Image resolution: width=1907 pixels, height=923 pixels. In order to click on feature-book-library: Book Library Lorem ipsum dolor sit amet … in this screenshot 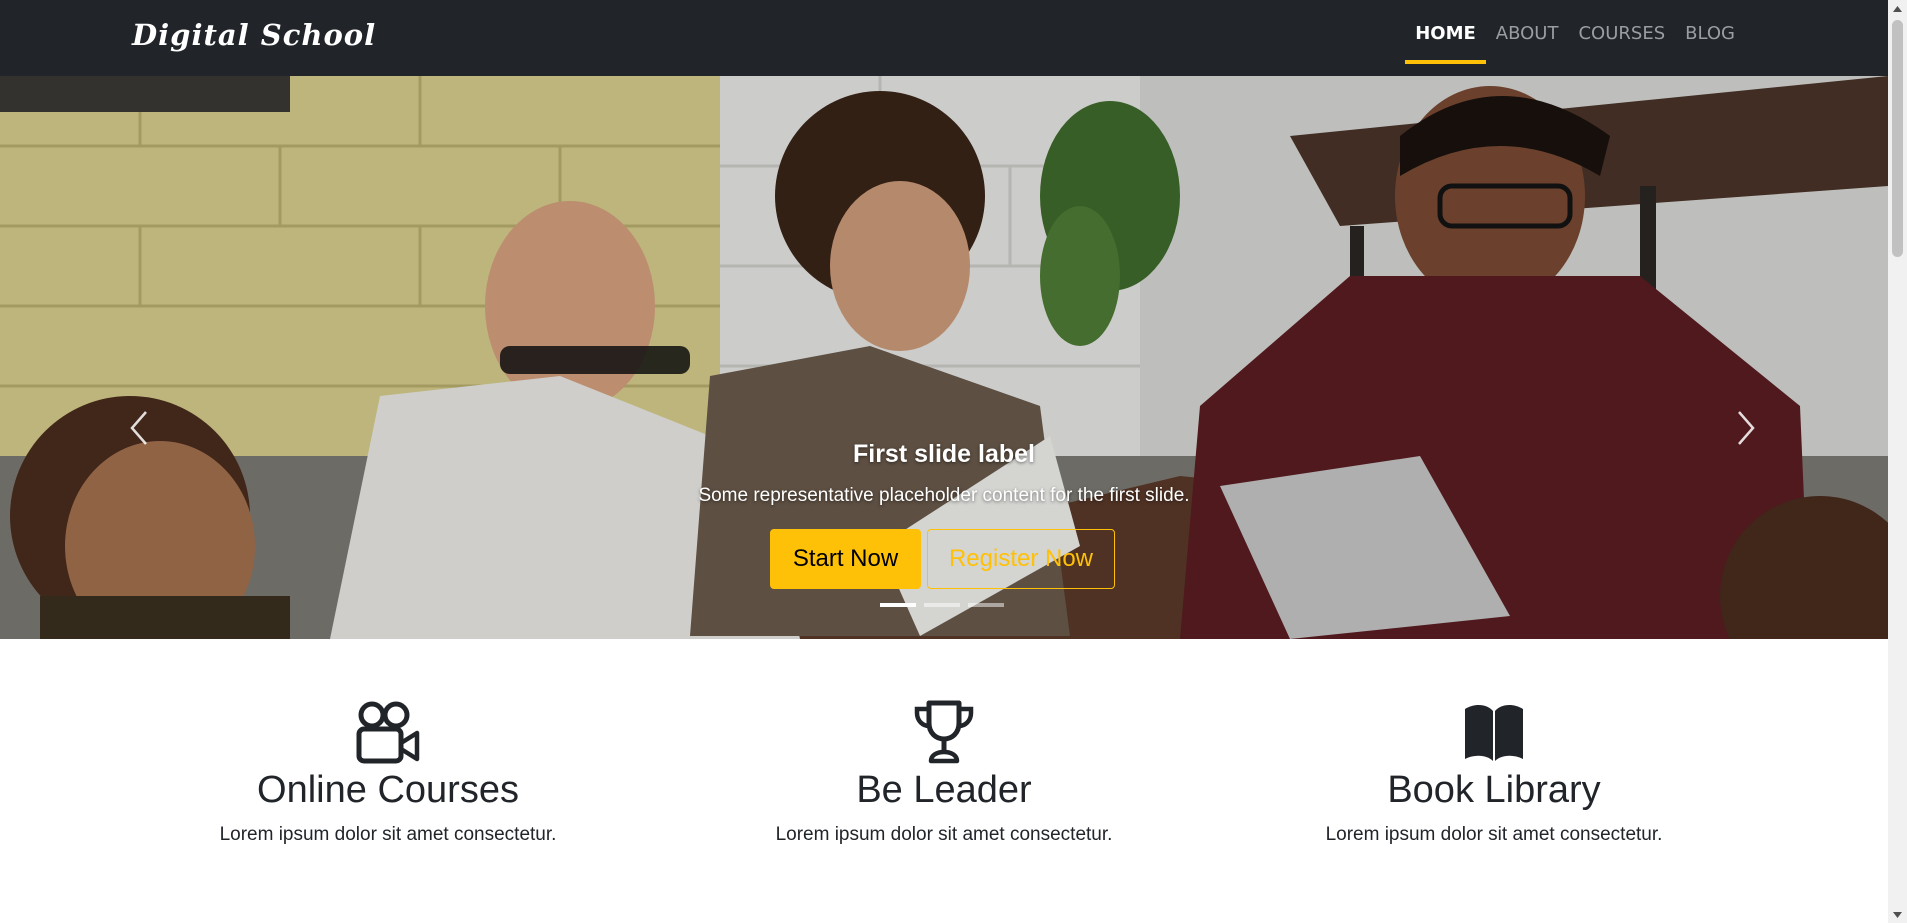, I will do `click(1494, 772)`.